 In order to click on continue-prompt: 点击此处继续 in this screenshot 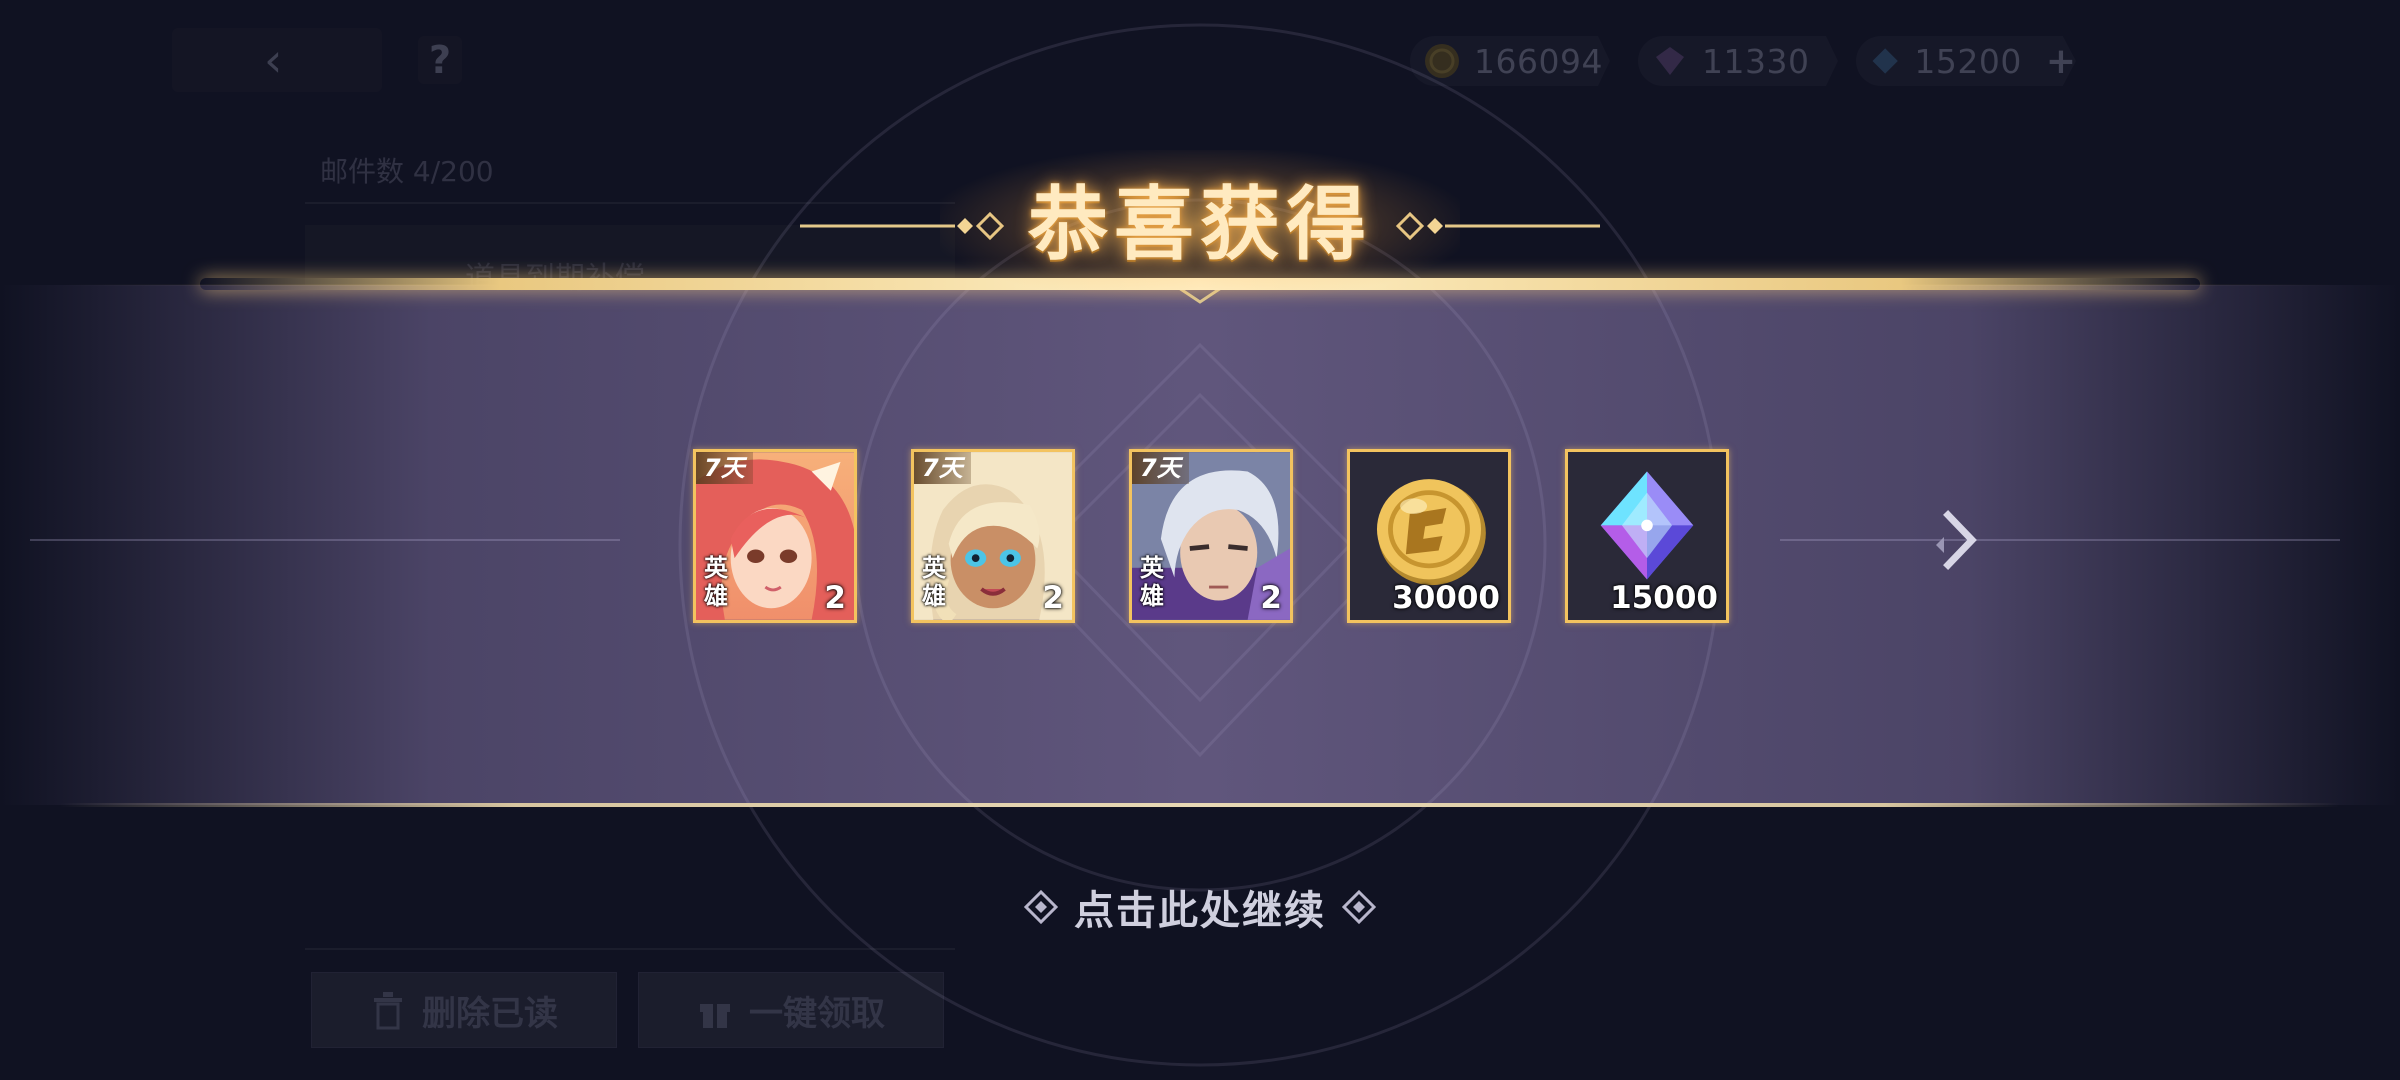, I will do `click(1200, 907)`.